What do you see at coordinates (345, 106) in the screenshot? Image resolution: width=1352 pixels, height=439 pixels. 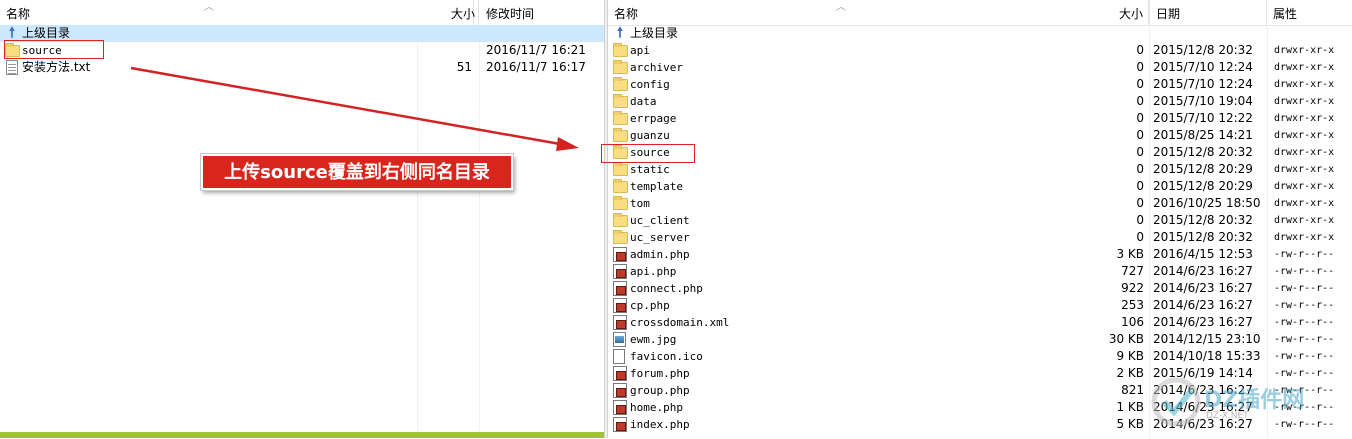 I see `arrow-line` at bounding box center [345, 106].